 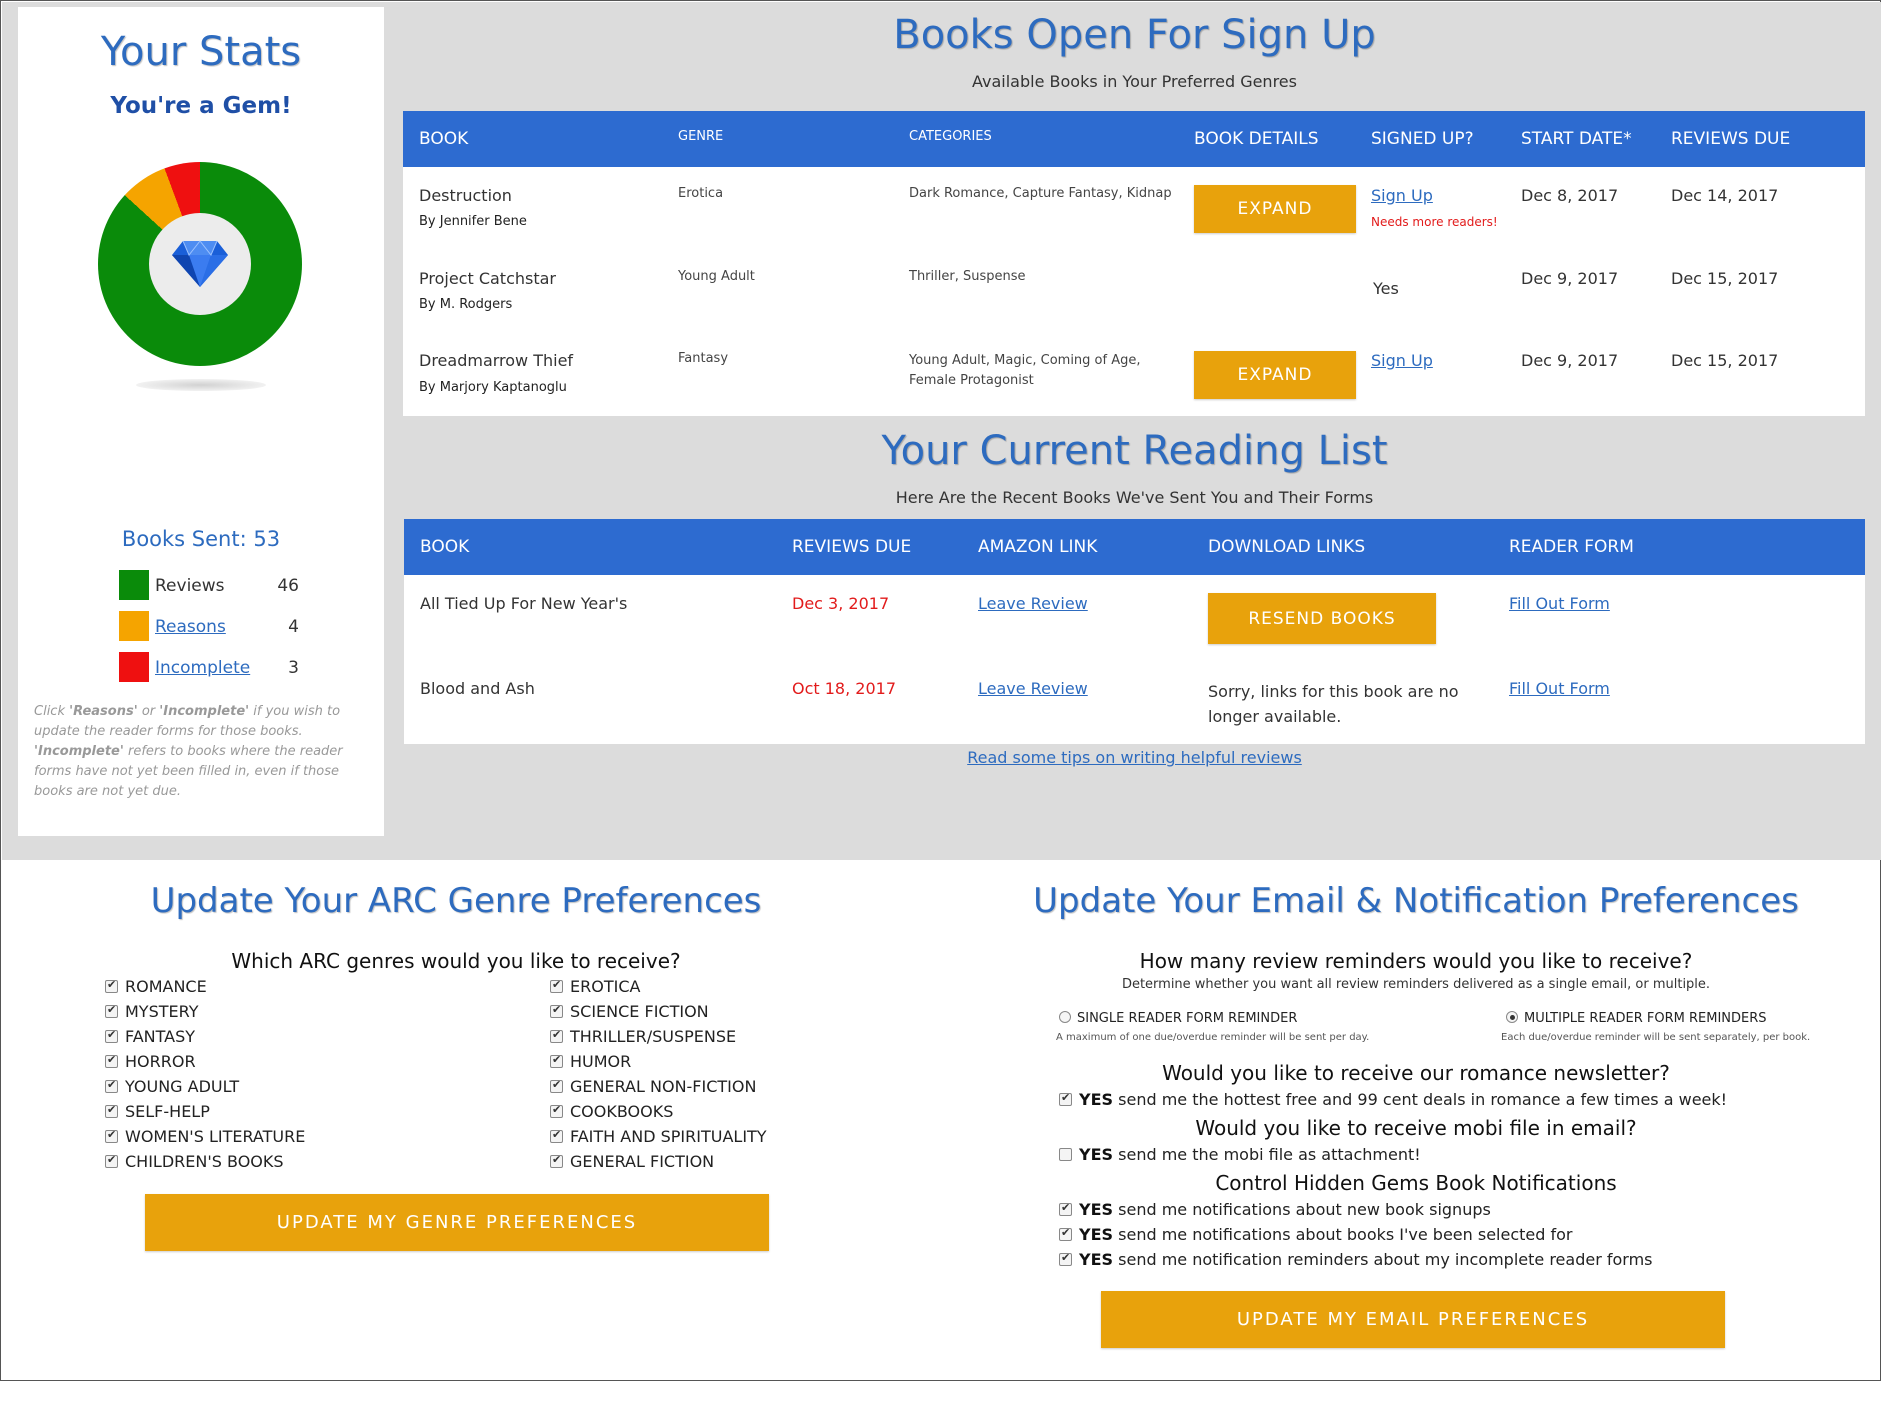 What do you see at coordinates (841, 603) in the screenshot?
I see `reading-due-date: Dec 3, 2017` at bounding box center [841, 603].